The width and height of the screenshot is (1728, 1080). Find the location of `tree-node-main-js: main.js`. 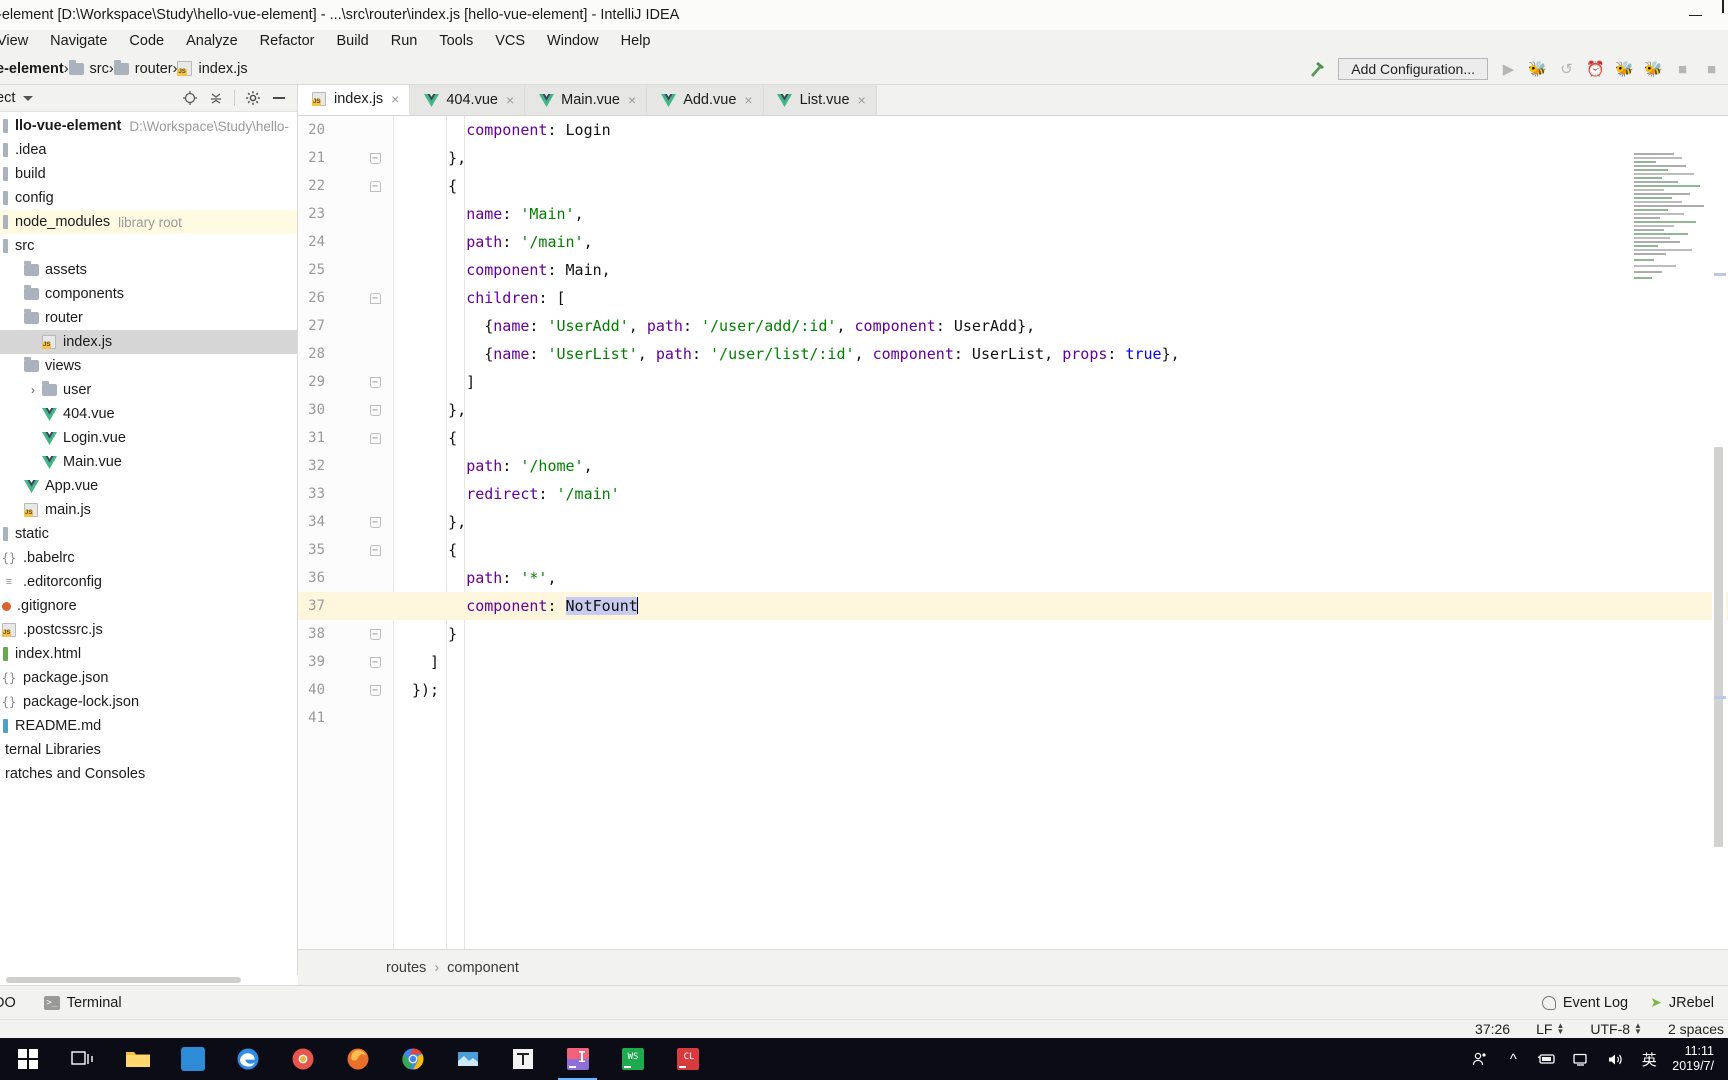

tree-node-main-js: main.js is located at coordinates (148, 510).